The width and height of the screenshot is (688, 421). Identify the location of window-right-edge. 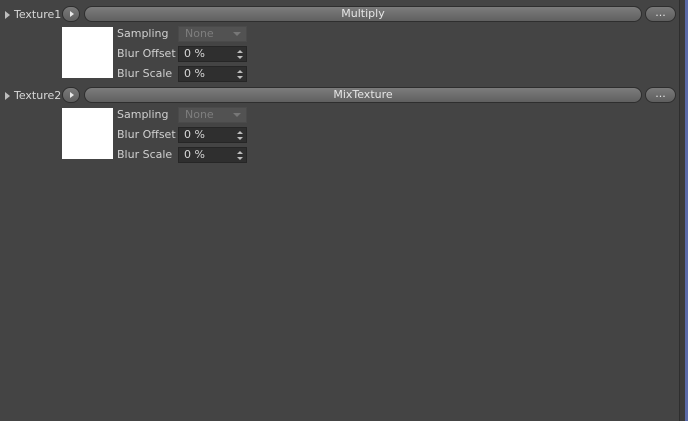
(683, 210).